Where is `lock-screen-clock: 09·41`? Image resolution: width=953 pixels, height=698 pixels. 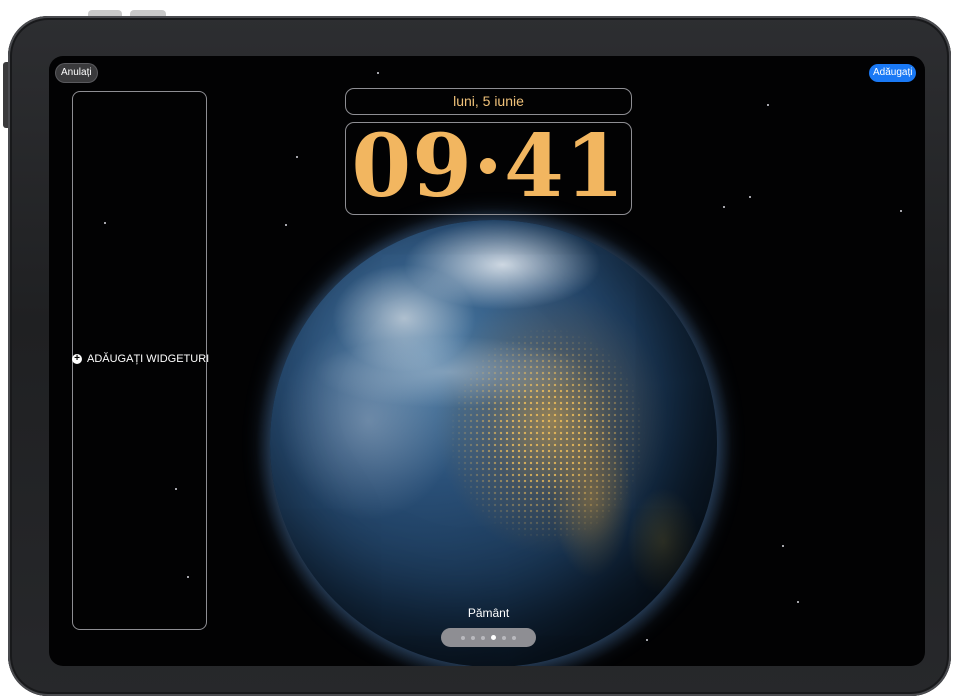 lock-screen-clock: 09·41 is located at coordinates (488, 166).